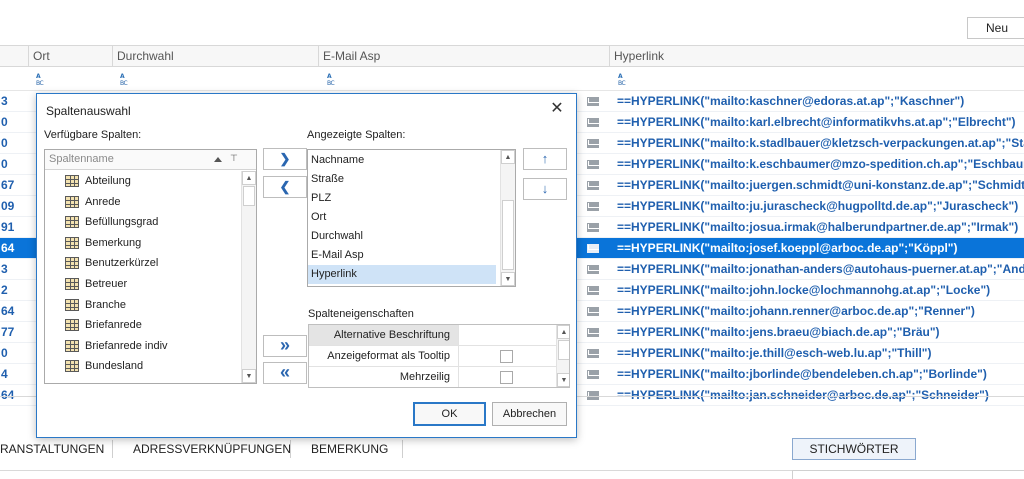 The image size is (1024, 479). Describe the element at coordinates (52, 449) in the screenshot. I see `tab-veranstaltungen: RANSTALTUNGEN` at that location.